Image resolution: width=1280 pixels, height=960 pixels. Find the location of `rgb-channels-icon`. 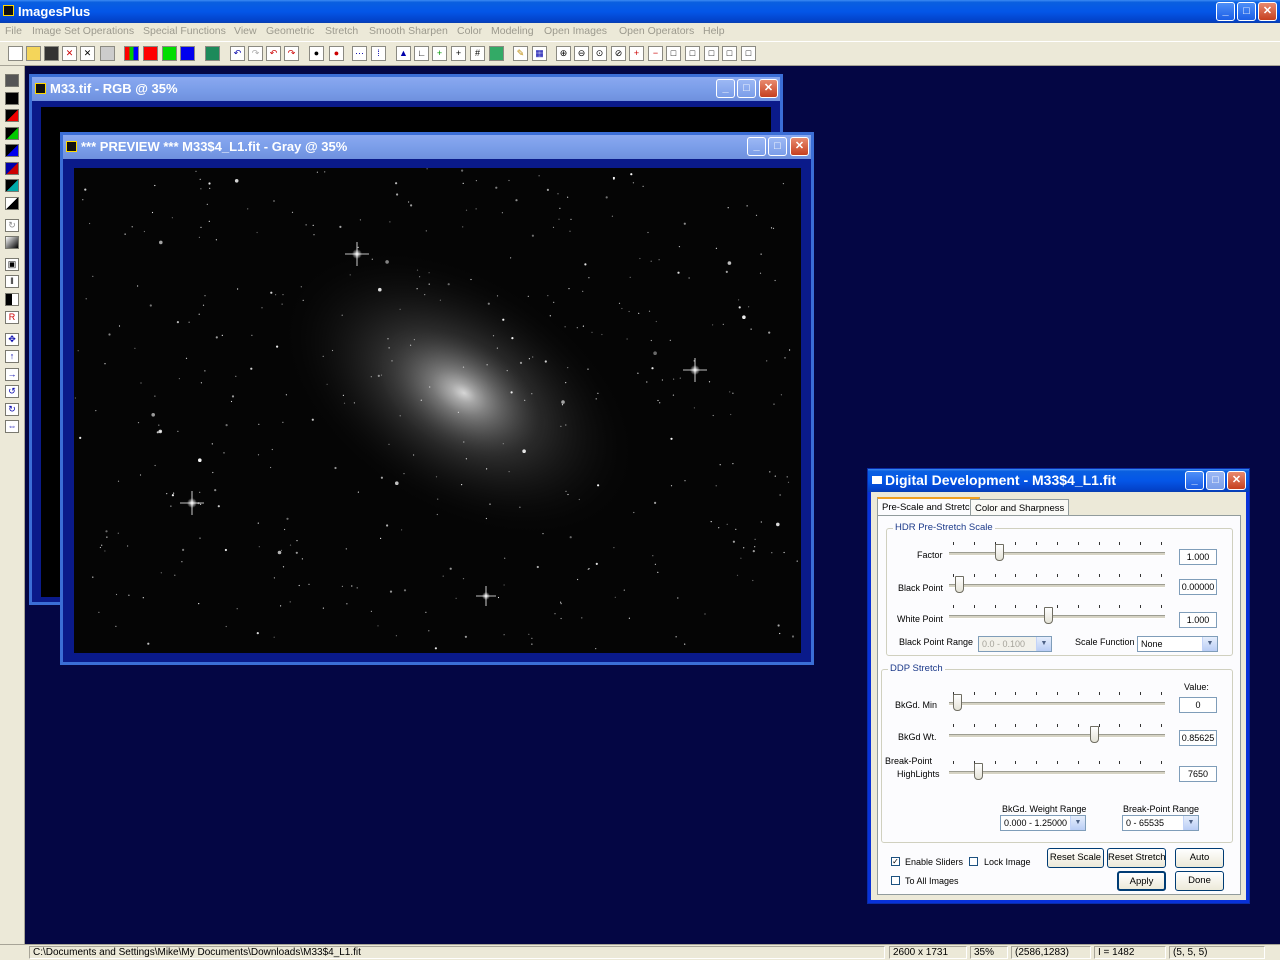

rgb-channels-icon is located at coordinates (131, 53).